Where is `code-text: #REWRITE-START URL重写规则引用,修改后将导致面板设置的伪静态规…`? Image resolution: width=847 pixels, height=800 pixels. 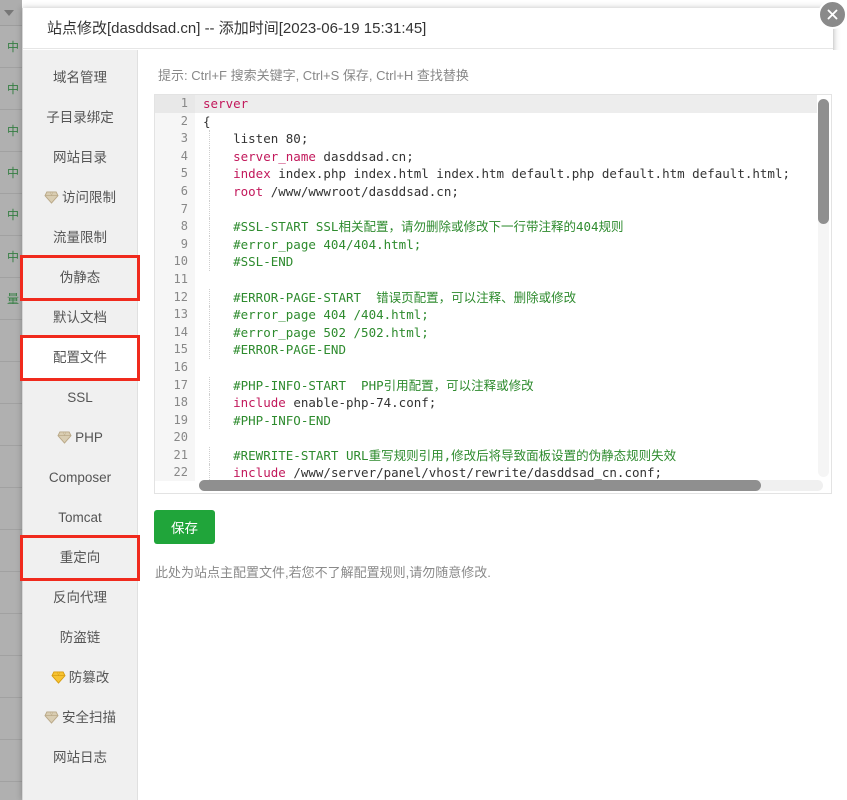 code-text: #REWRITE-START URL重写规则引用,修改后将导致面板设置的伪静态规… is located at coordinates (506, 455).